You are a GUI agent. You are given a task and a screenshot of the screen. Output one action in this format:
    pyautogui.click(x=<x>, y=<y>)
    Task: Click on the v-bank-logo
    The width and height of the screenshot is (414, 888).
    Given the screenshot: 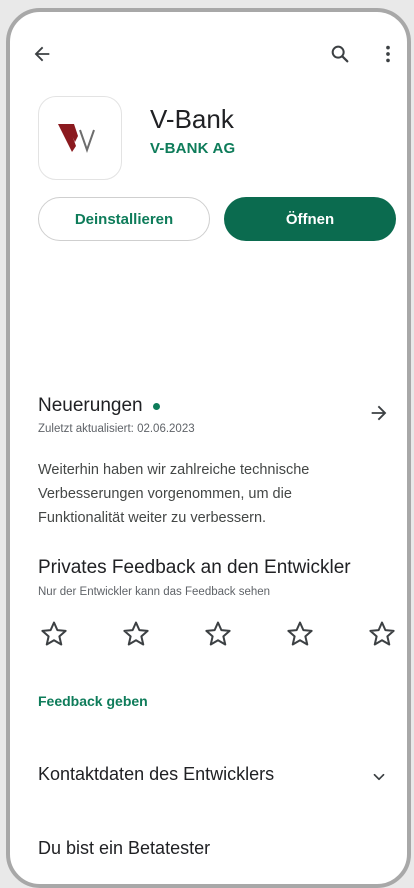 What is the action you would take?
    pyautogui.click(x=76, y=139)
    